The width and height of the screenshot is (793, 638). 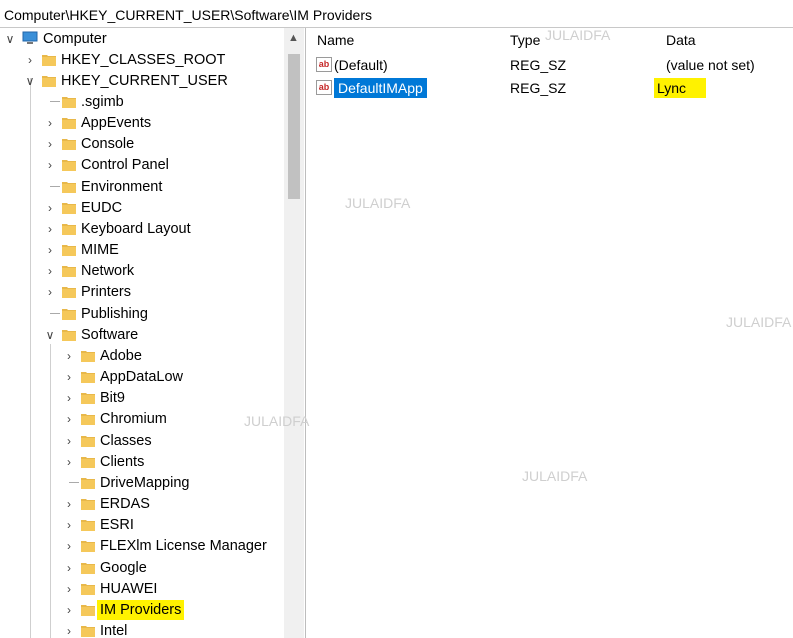 What do you see at coordinates (140, 123) in the screenshot?
I see `tree-item-appevents: › AppEvents` at bounding box center [140, 123].